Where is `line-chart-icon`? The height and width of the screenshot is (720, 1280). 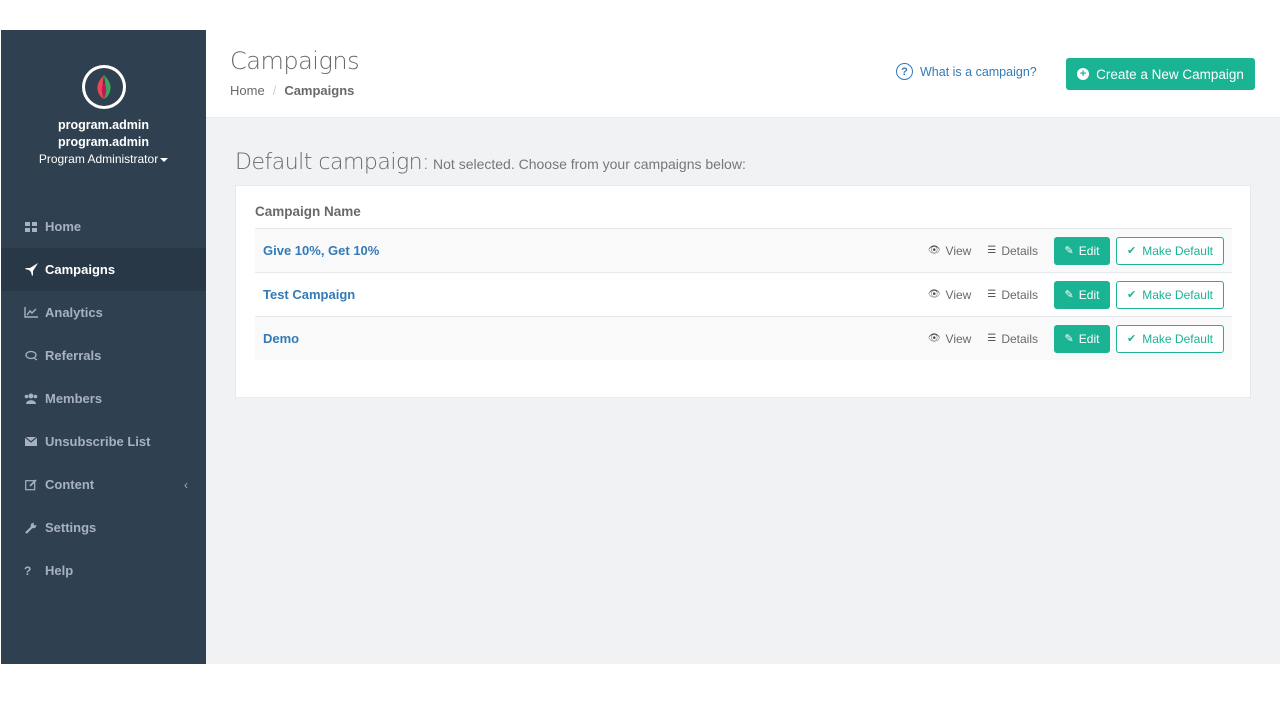 line-chart-icon is located at coordinates (31, 313).